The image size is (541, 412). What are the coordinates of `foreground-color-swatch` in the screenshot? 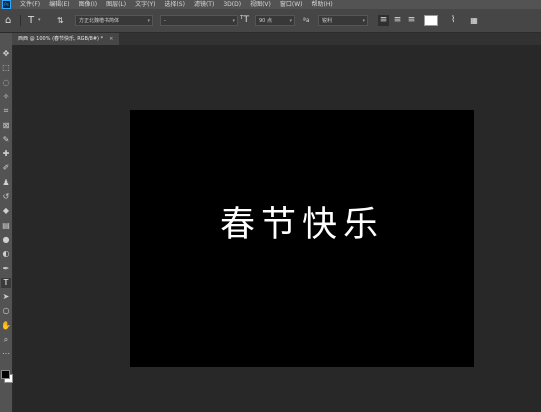 It's located at (5, 374).